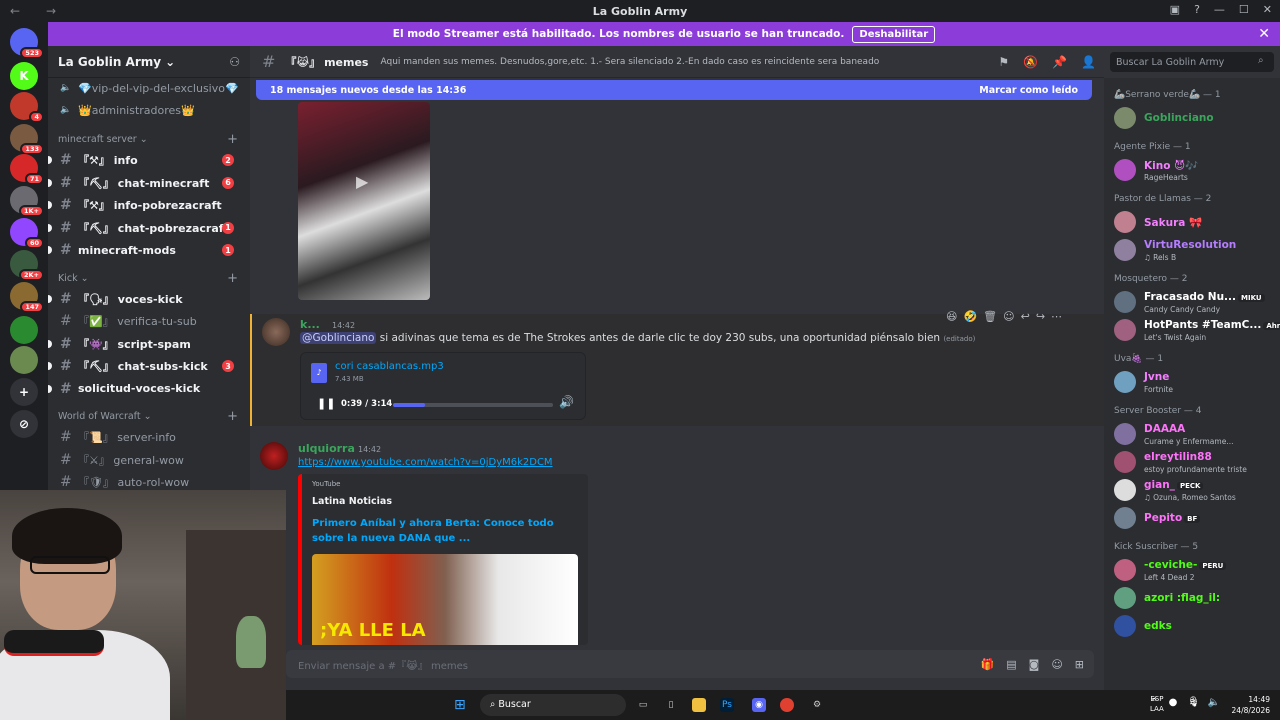  What do you see at coordinates (338, 338) in the screenshot?
I see `user-mention: @Goblinciano` at bounding box center [338, 338].